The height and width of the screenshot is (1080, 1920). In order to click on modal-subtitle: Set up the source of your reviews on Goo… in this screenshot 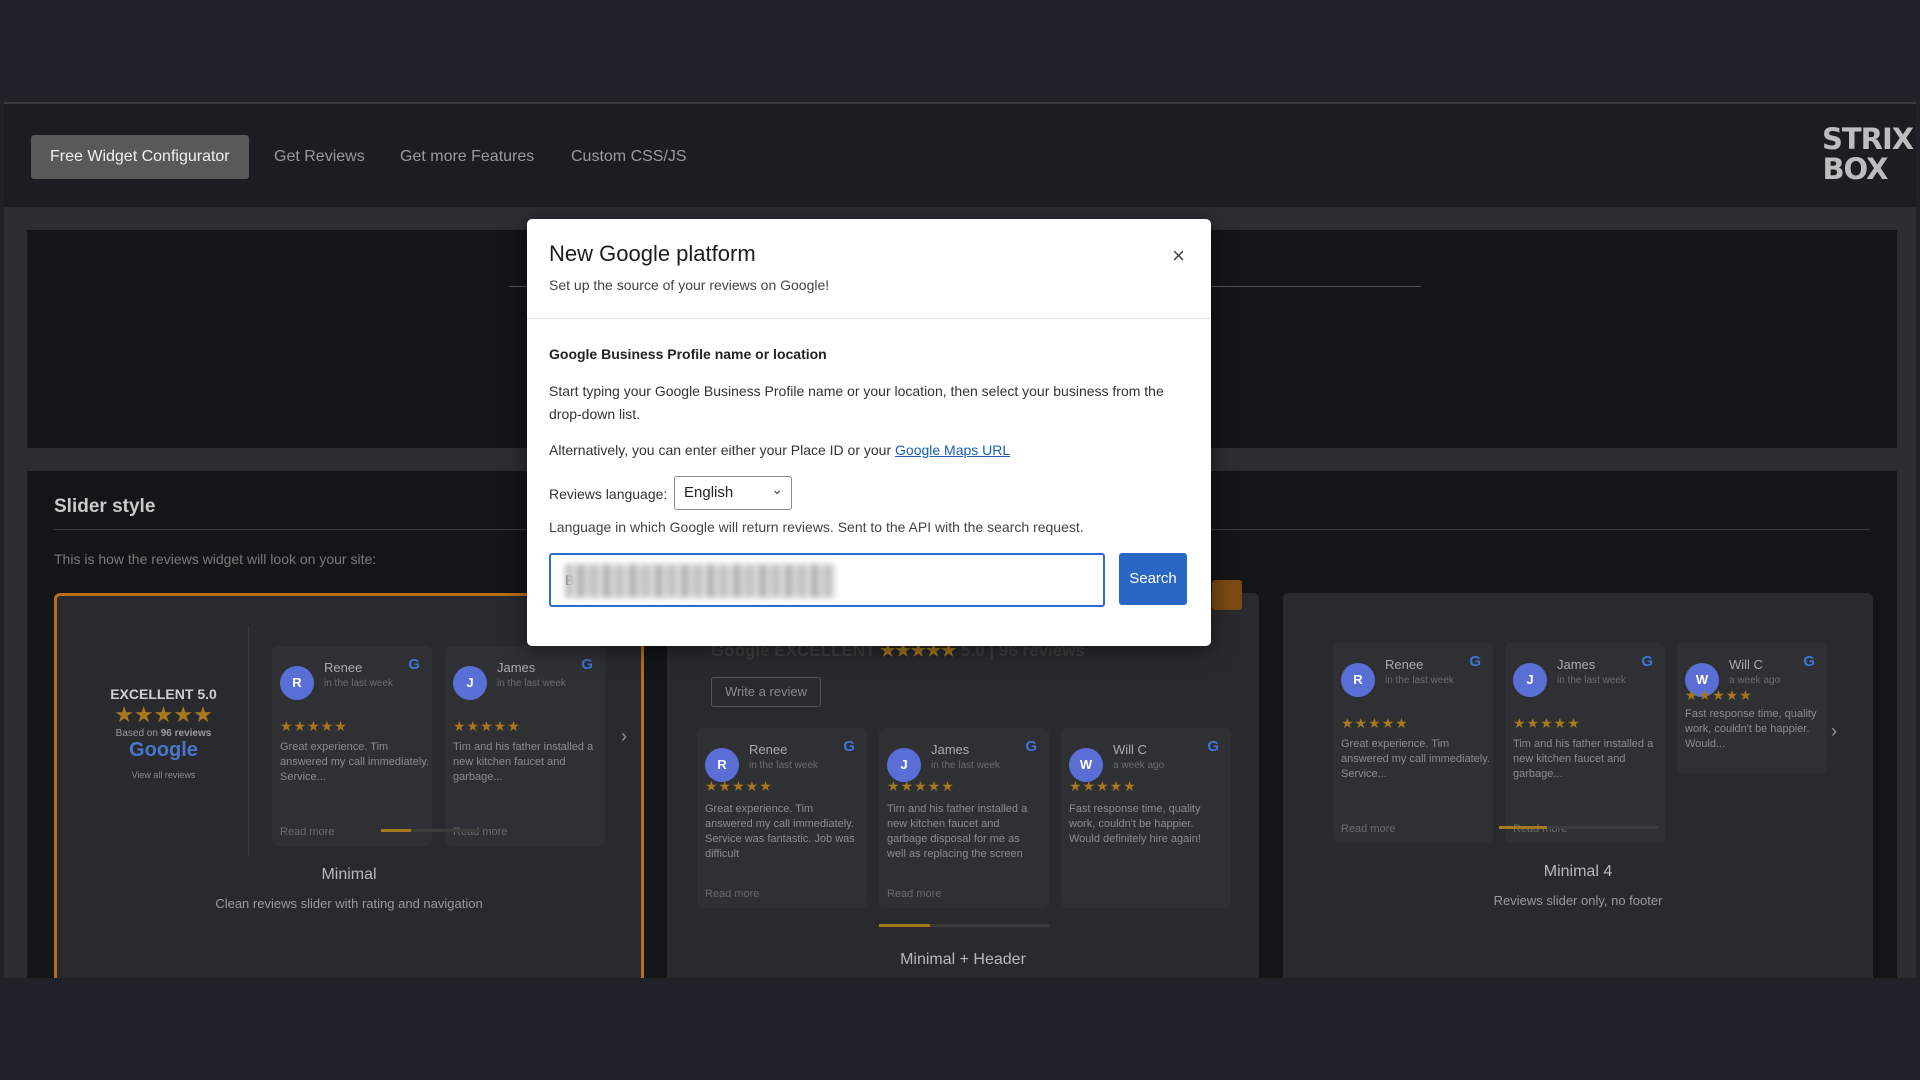, I will do `click(689, 285)`.